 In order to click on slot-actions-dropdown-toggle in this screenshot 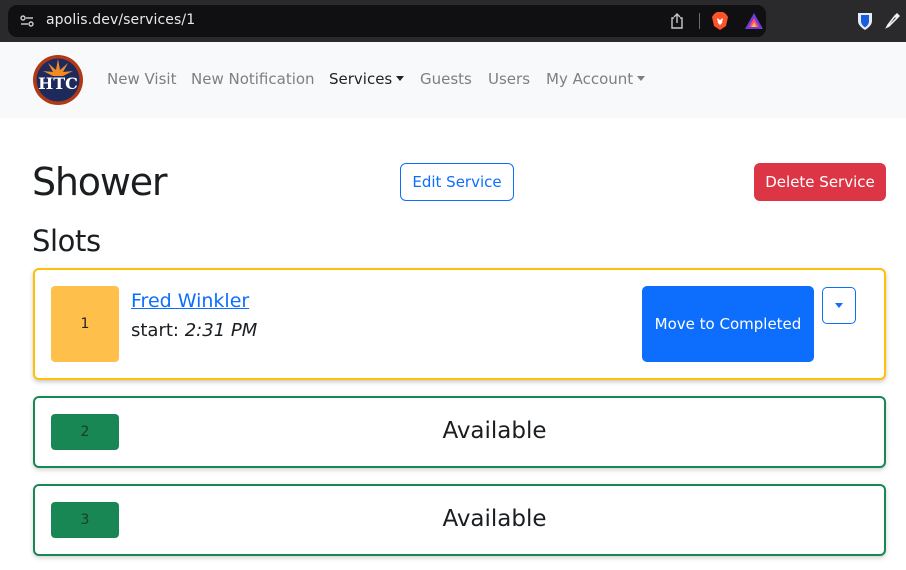, I will do `click(839, 305)`.